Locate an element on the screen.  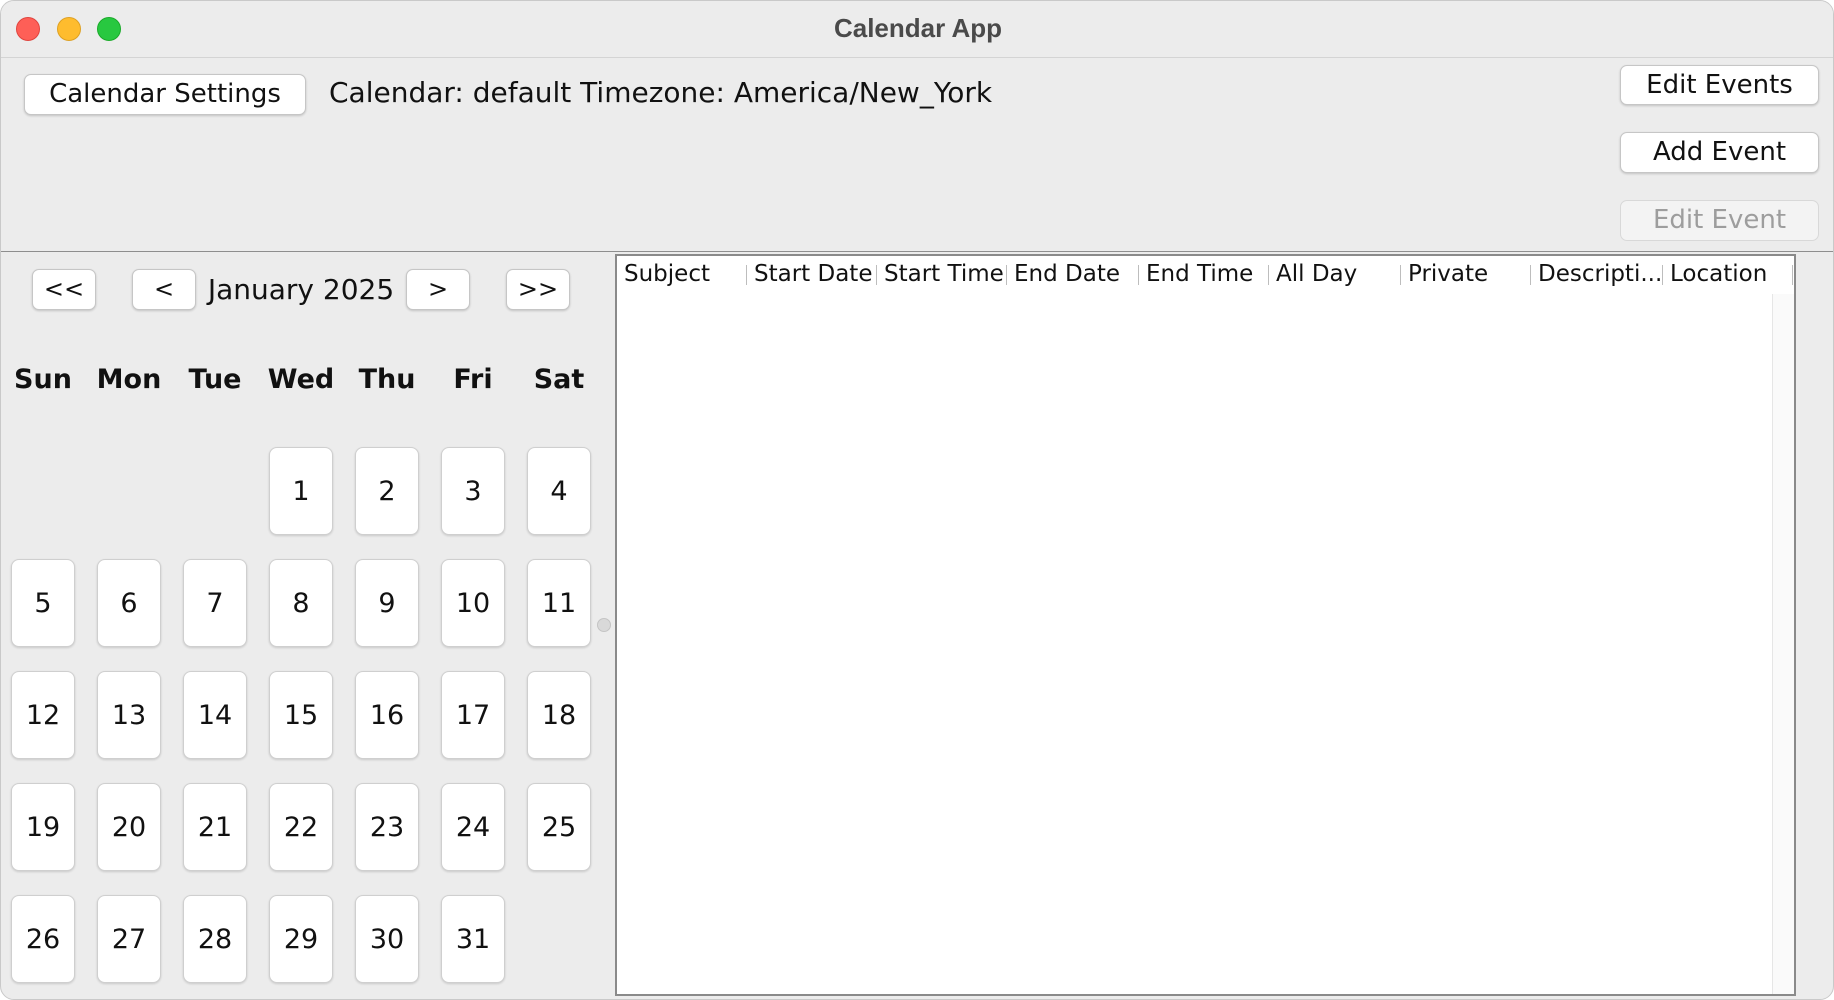
day-button: 14 is located at coordinates (215, 715).